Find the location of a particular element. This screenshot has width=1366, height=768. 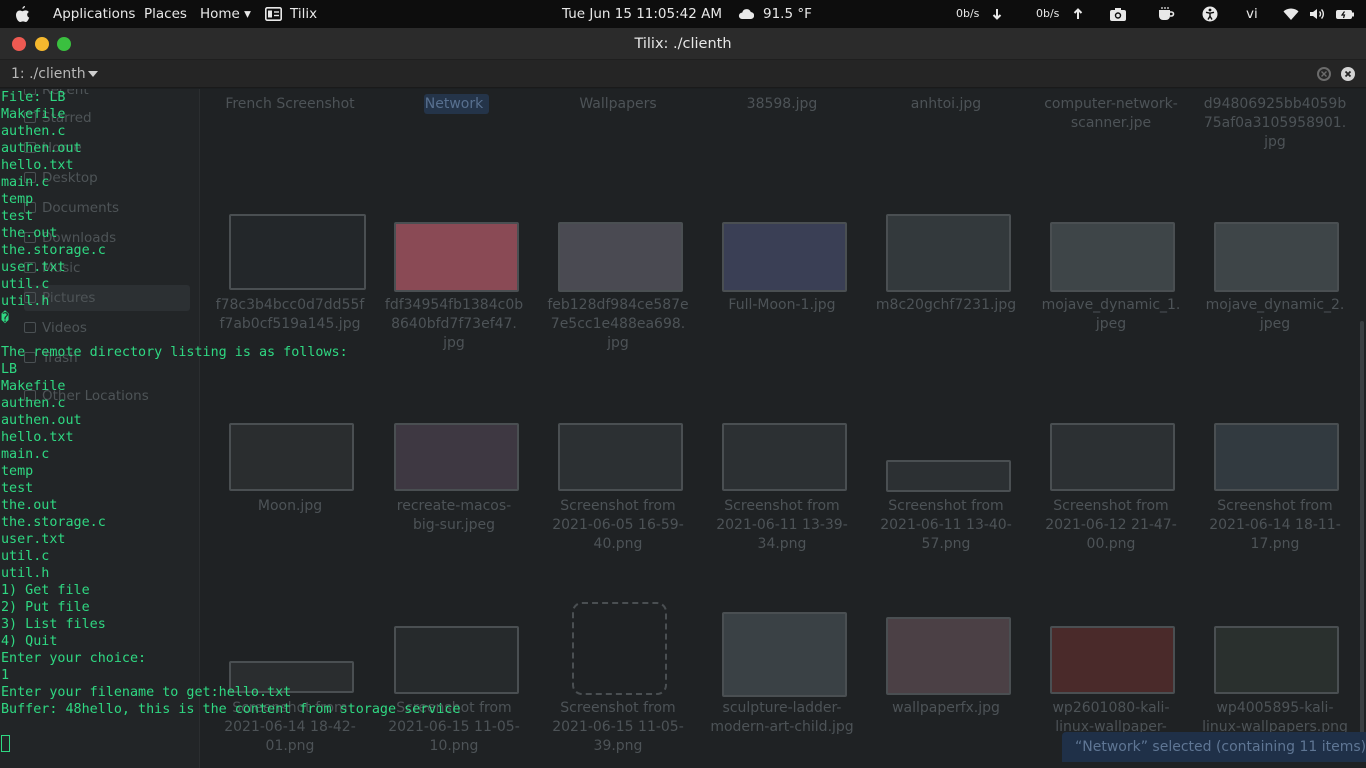

file-name: computer-network- scanner.jpe is located at coordinates (1111, 113).